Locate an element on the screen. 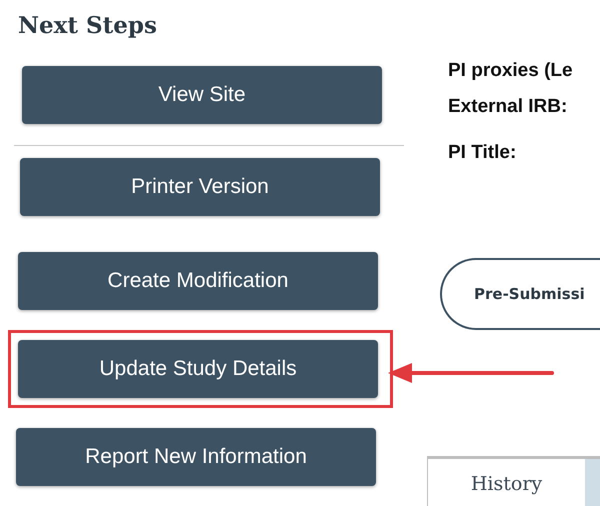 This screenshot has width=600, height=506. tab is located at coordinates (592, 481).